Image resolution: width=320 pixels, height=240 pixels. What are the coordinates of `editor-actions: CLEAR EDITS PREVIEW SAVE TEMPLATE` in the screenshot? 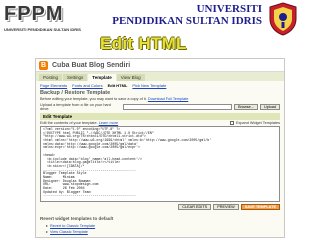 It's located at (160, 207).